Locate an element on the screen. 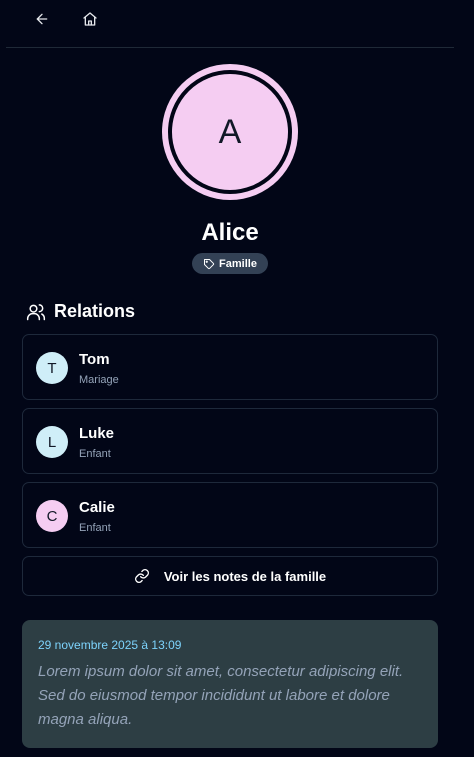 Image resolution: width=474 pixels, height=757 pixels. avatar: T is located at coordinates (52, 368).